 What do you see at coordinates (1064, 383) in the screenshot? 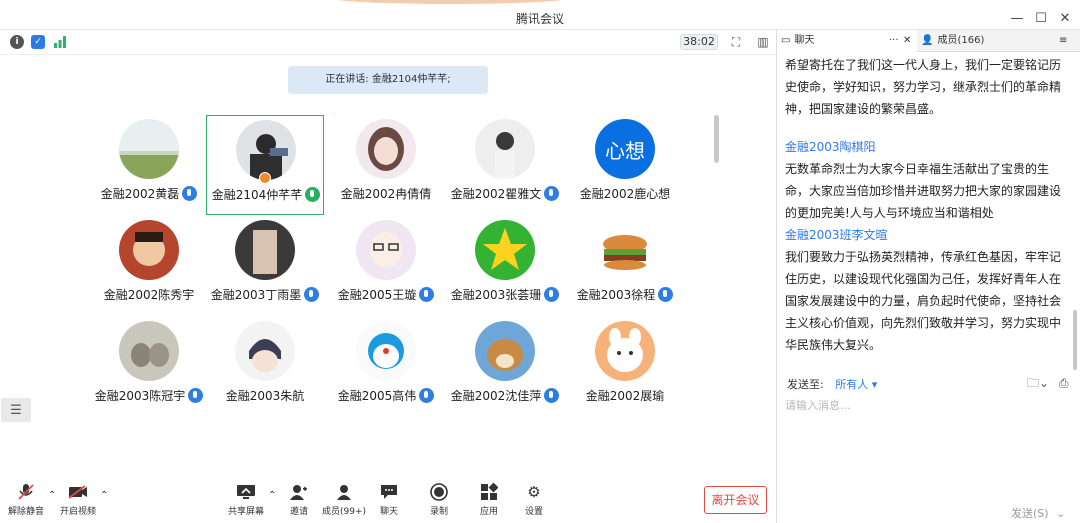
I see `screenshot-icon: ⎙` at bounding box center [1064, 383].